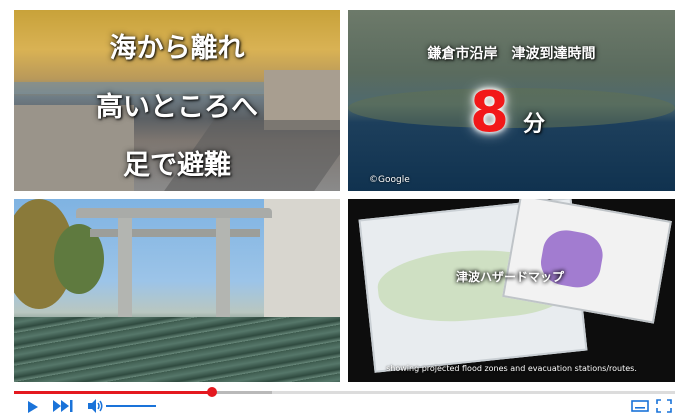 Image resolution: width=690 pixels, height=419 pixels. I want to click on flood-water, so click(177, 349).